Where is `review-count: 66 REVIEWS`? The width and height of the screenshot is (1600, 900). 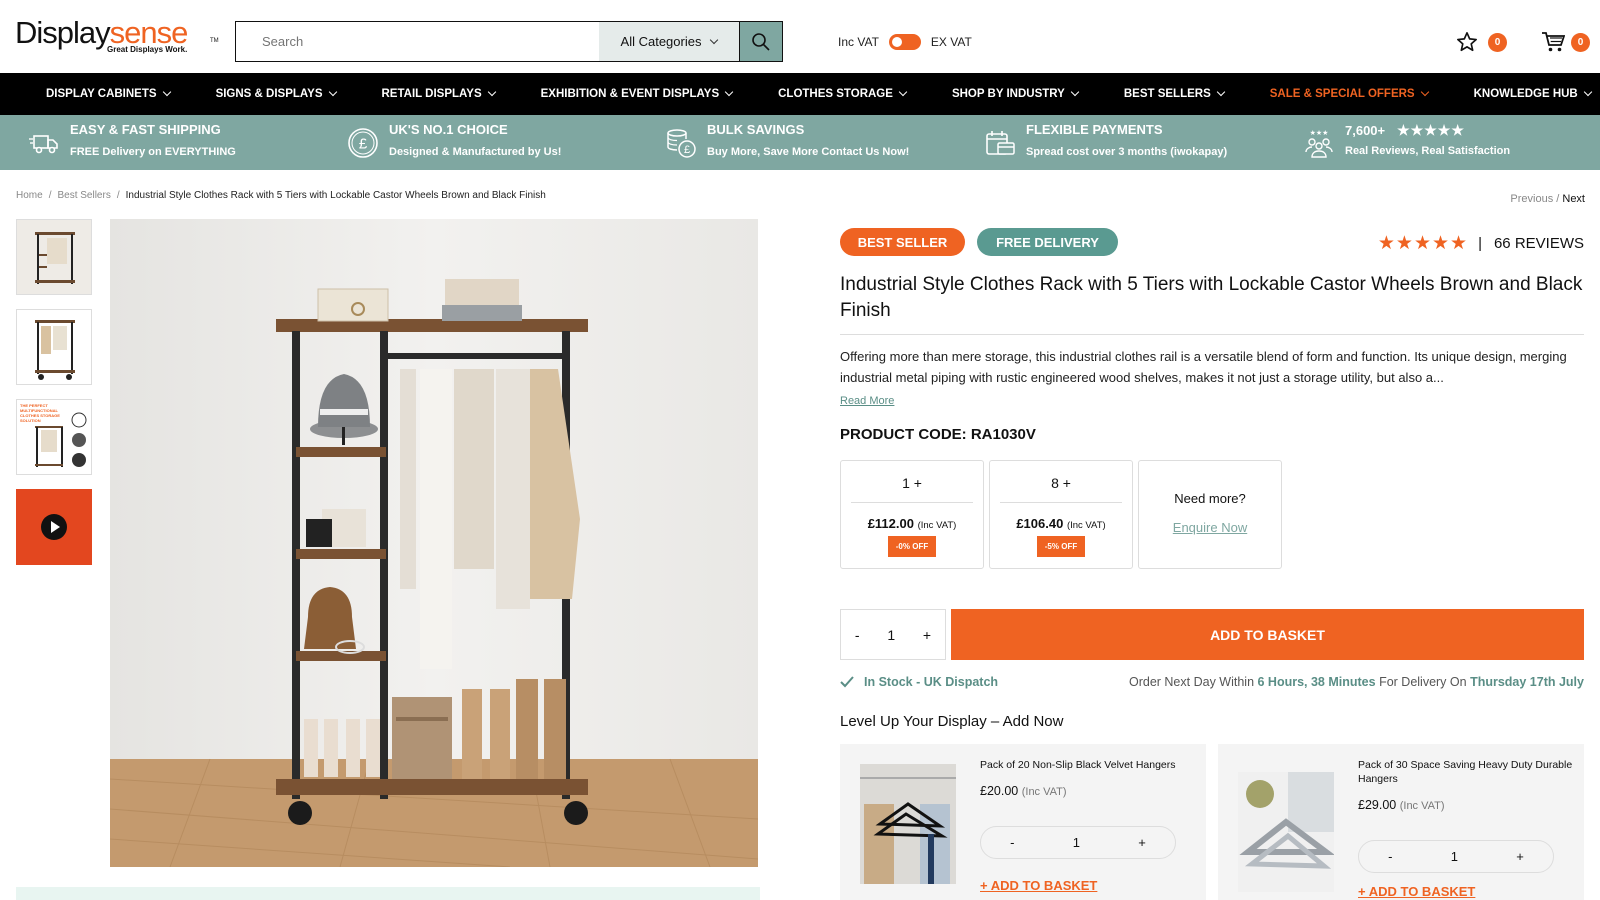 review-count: 66 REVIEWS is located at coordinates (1538, 243).